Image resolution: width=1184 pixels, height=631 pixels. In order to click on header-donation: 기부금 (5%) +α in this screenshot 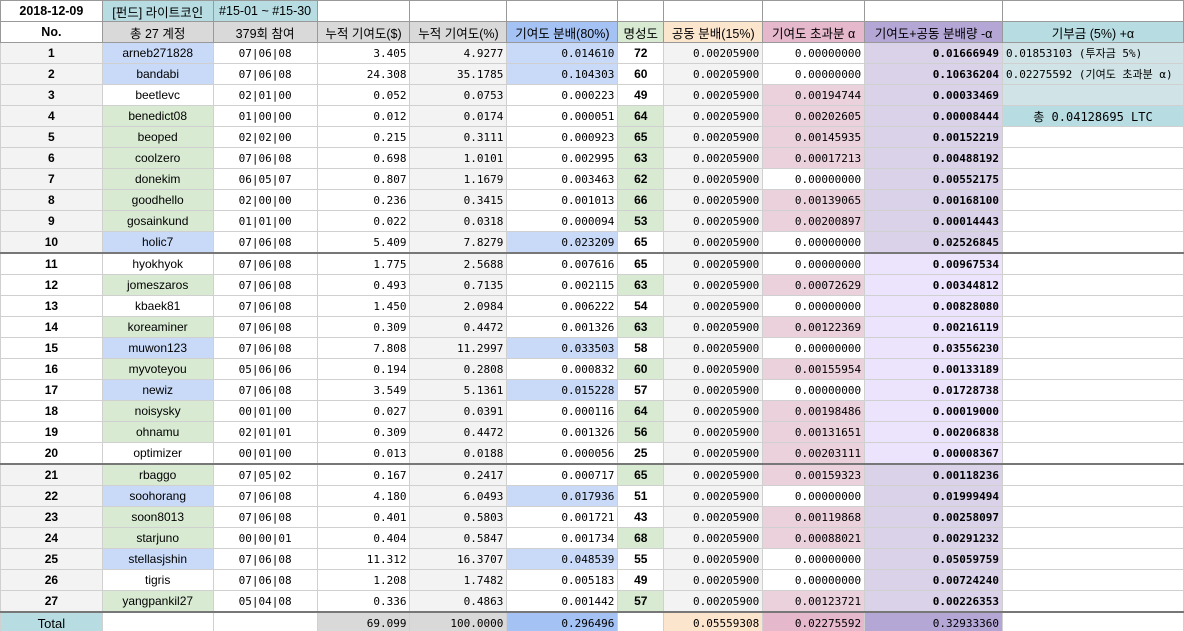, I will do `click(1092, 32)`.